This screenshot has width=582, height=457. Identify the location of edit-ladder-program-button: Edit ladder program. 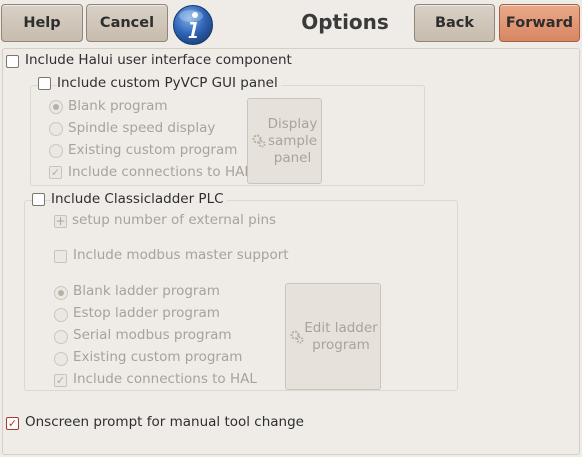
(333, 336).